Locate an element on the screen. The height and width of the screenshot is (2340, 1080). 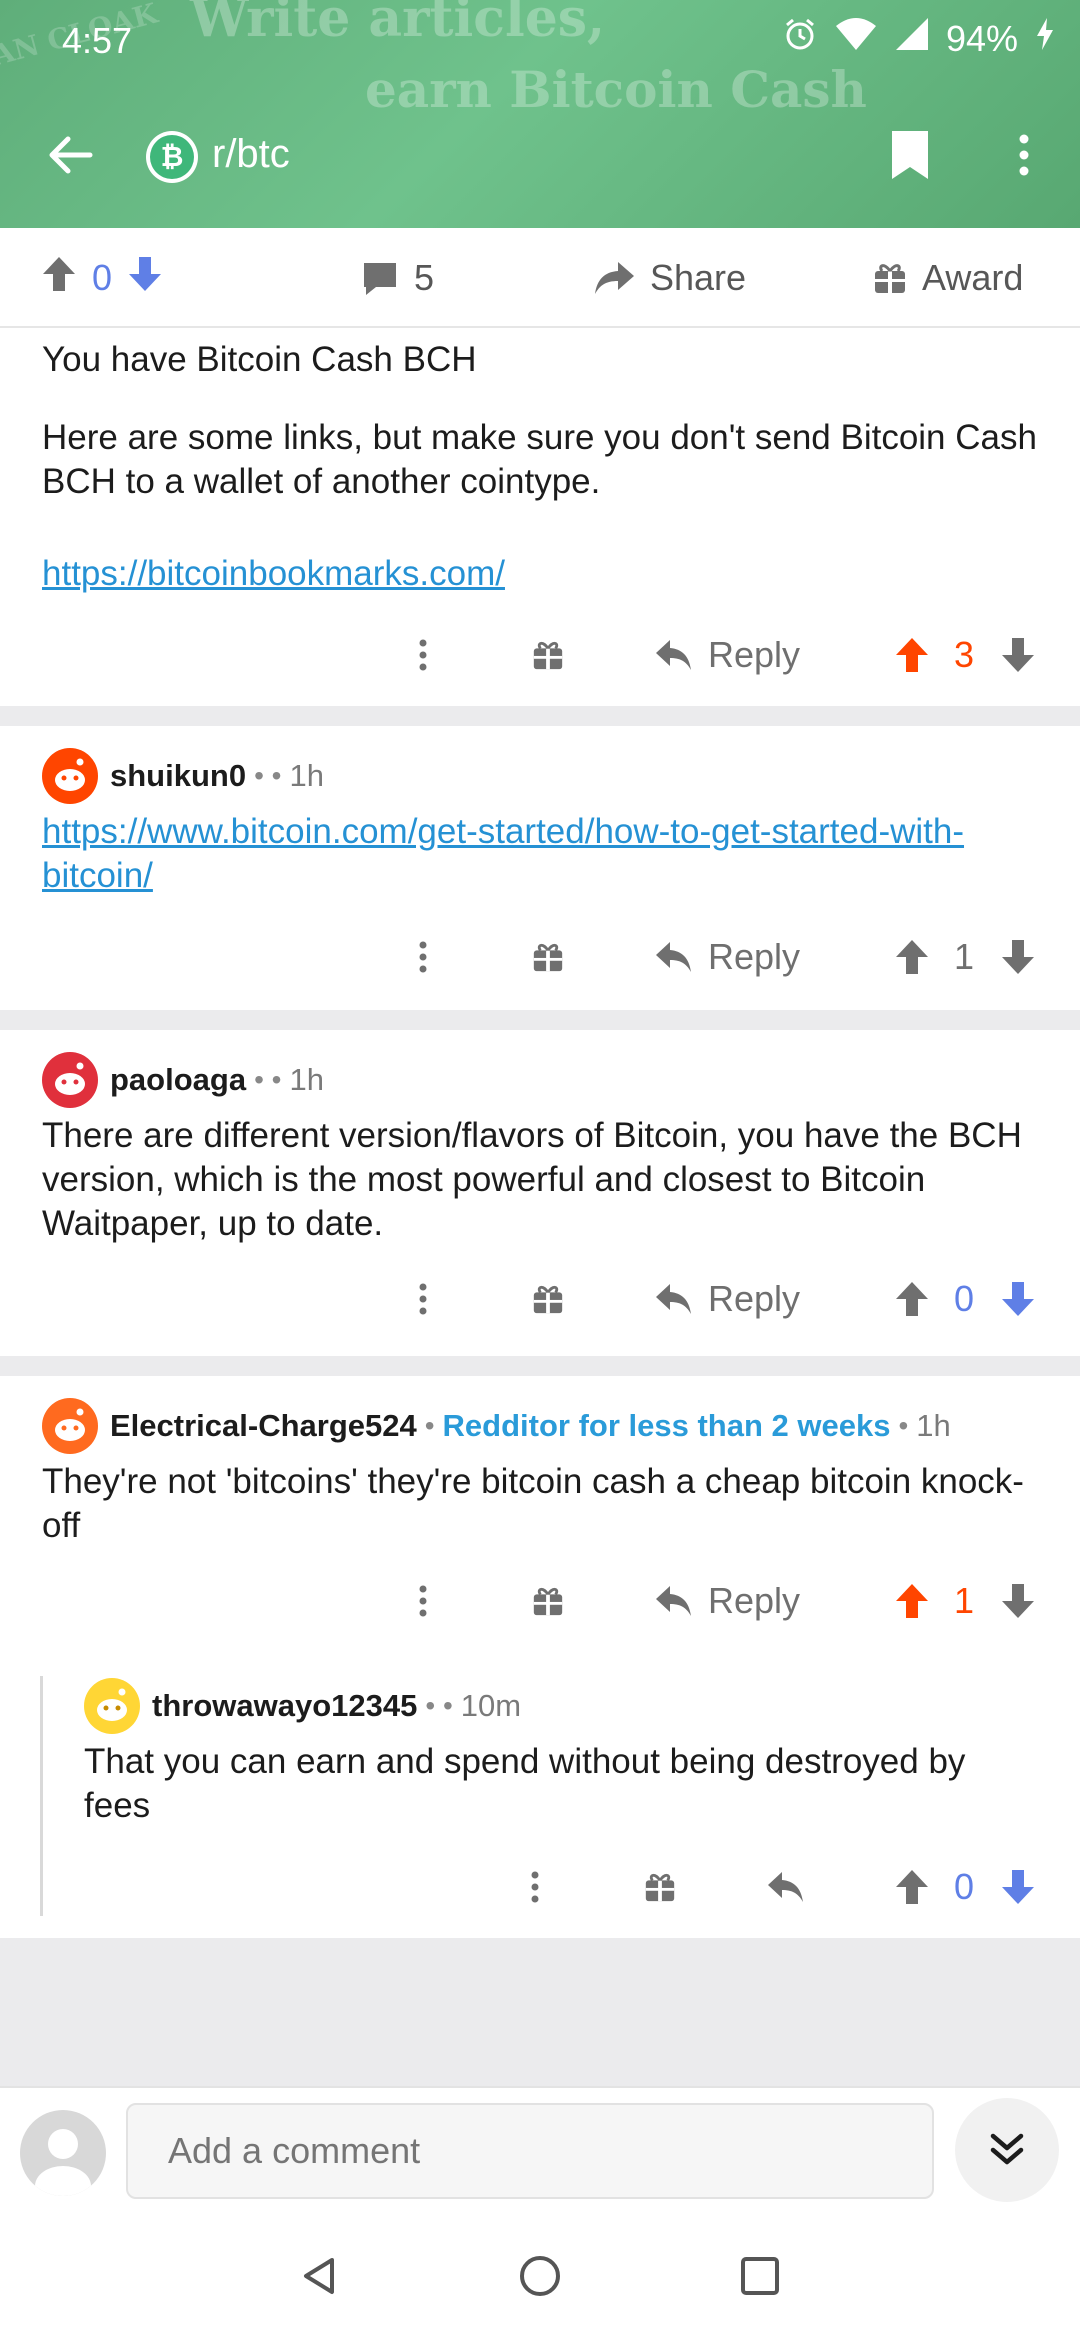
bitcoin-icon: ₿ is located at coordinates (172, 157).